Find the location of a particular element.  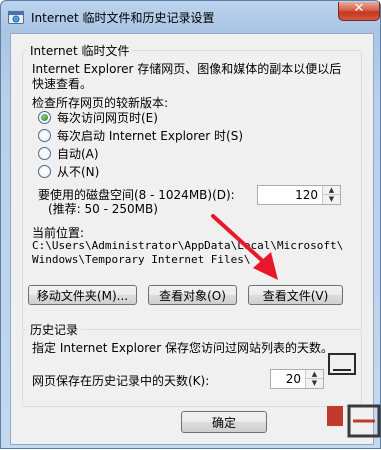

annotation-arrow is located at coordinates (244, 247).